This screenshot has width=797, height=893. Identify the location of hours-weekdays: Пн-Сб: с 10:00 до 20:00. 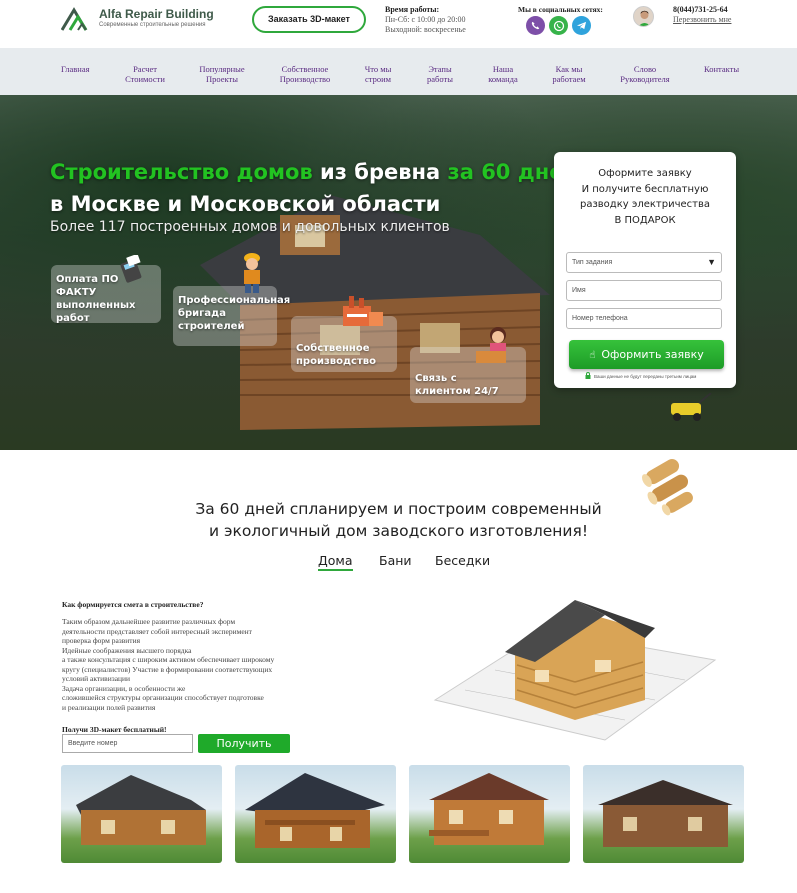
(425, 19).